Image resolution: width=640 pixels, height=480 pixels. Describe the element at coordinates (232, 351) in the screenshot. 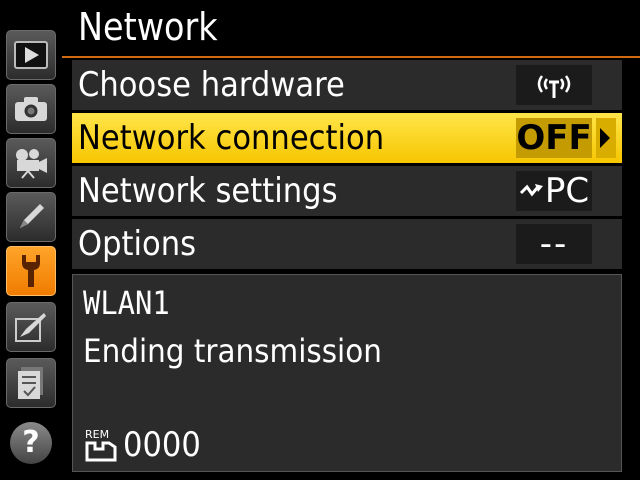

I see `status-text: Ending transmission` at that location.